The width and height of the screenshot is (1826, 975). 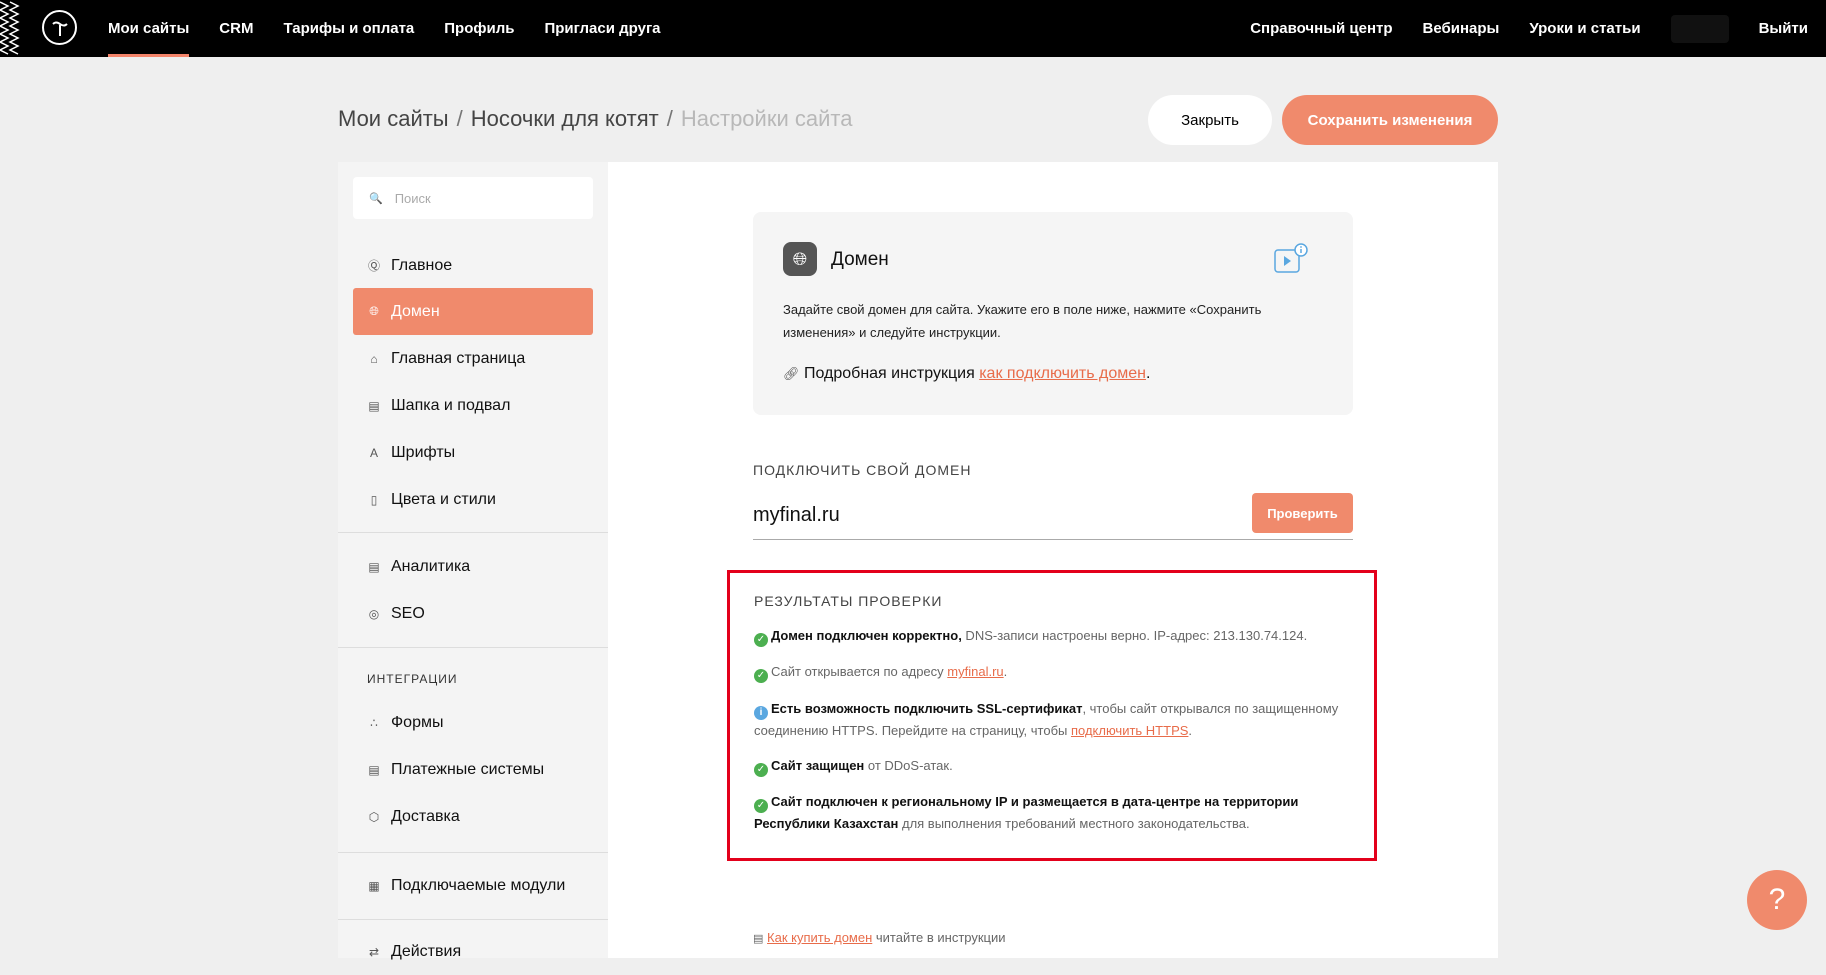 I want to click on sidebar-item-colors: ▯ Цвета и стили, so click(x=473, y=499).